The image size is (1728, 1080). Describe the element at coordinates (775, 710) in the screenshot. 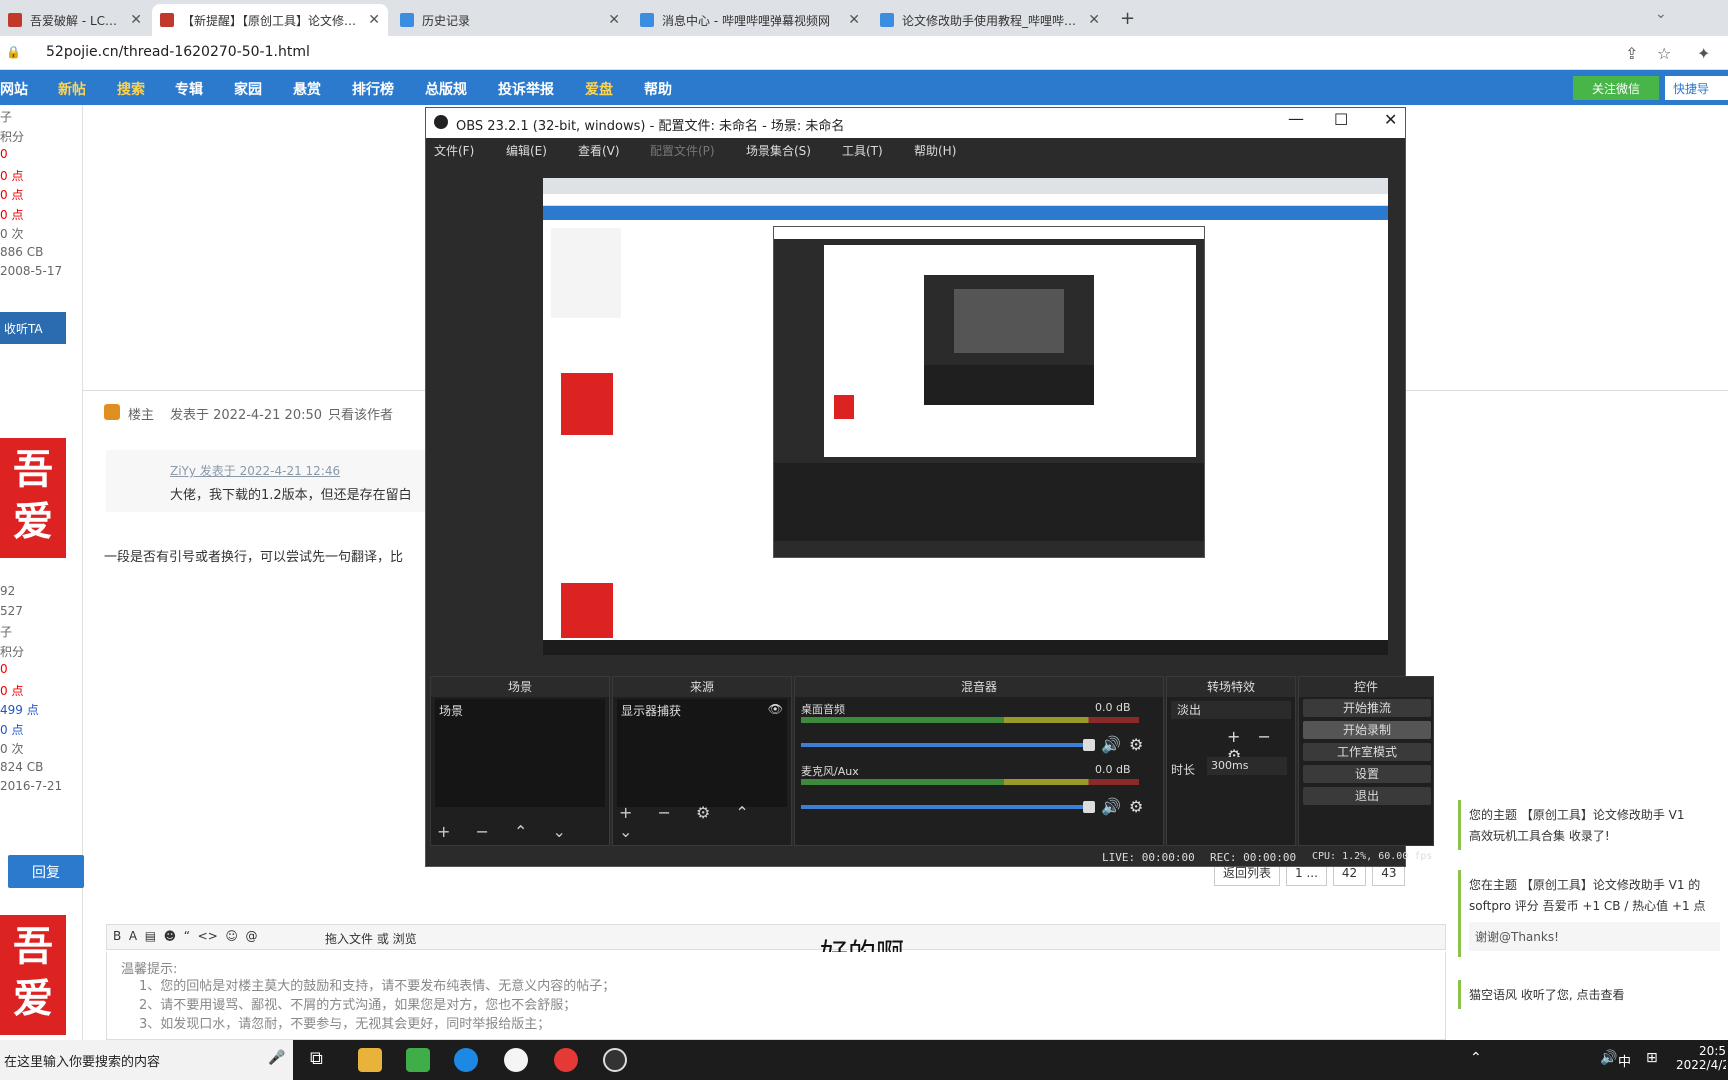

I see `eye-icon: 👁` at that location.